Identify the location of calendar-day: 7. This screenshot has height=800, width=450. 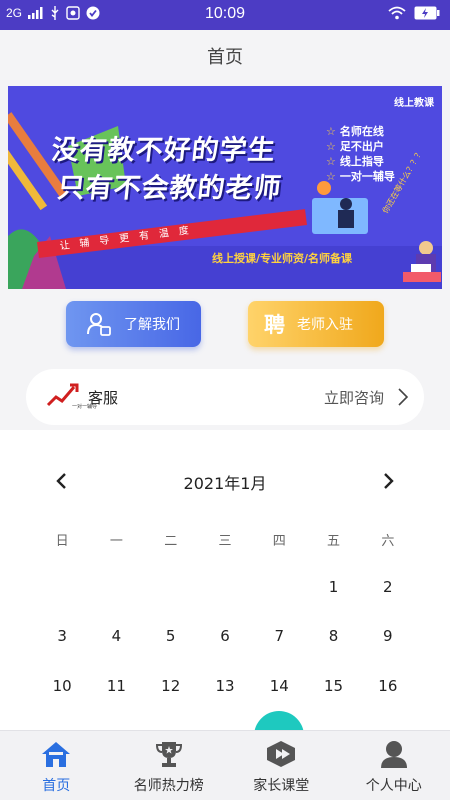
(279, 636).